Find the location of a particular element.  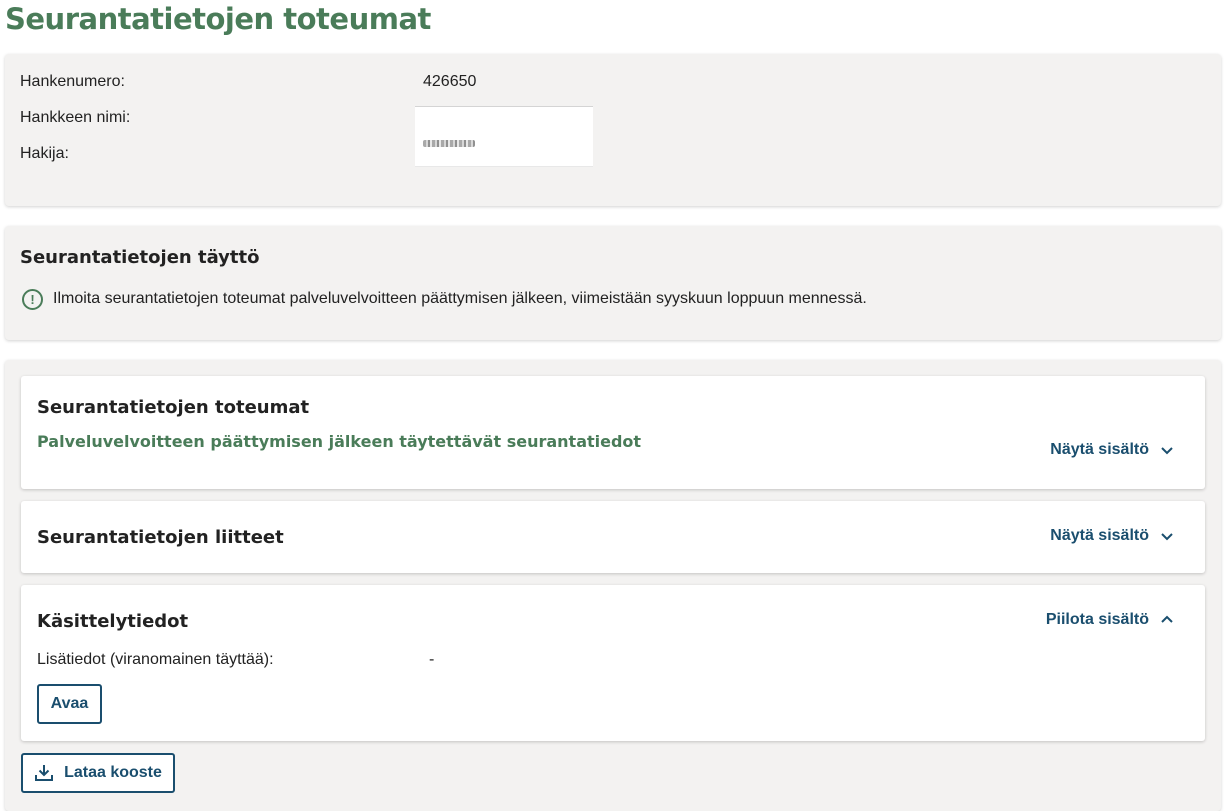

section-title: Seurantatietojen toteumat is located at coordinates (173, 407).